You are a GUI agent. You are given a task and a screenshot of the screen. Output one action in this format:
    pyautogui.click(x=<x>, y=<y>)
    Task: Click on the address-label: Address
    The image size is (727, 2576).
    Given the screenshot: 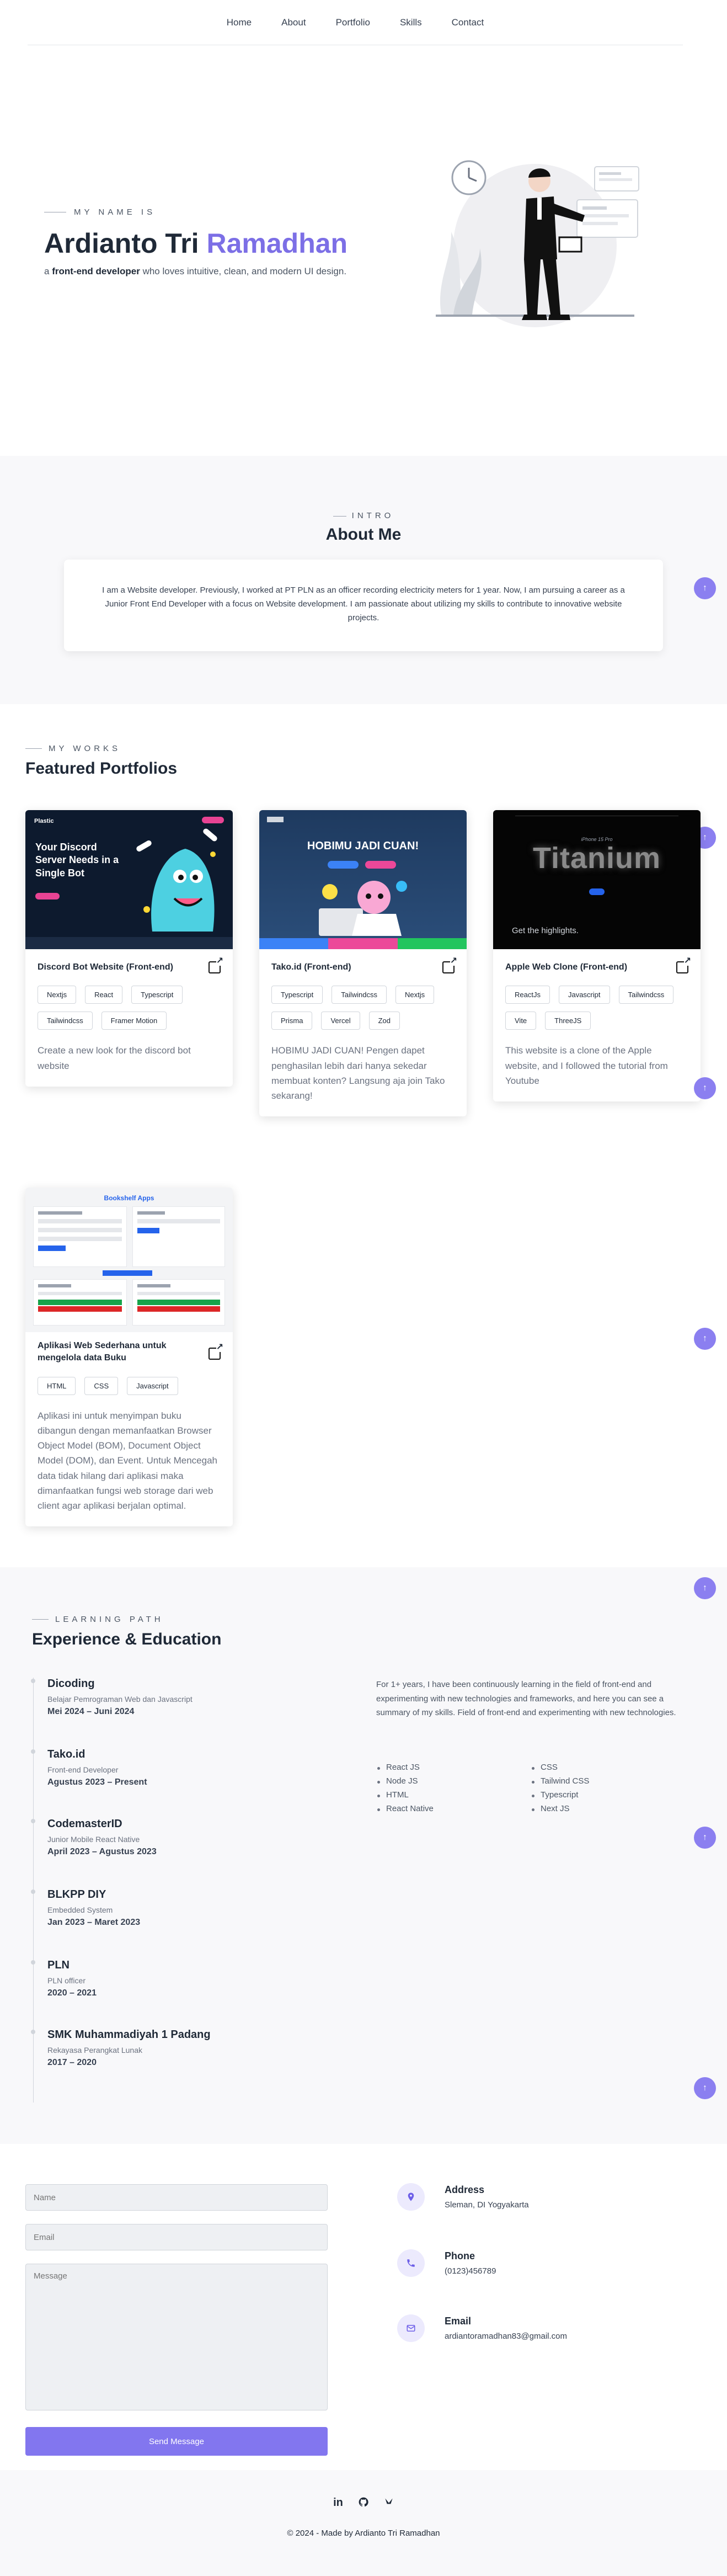 What is the action you would take?
    pyautogui.click(x=465, y=2189)
    